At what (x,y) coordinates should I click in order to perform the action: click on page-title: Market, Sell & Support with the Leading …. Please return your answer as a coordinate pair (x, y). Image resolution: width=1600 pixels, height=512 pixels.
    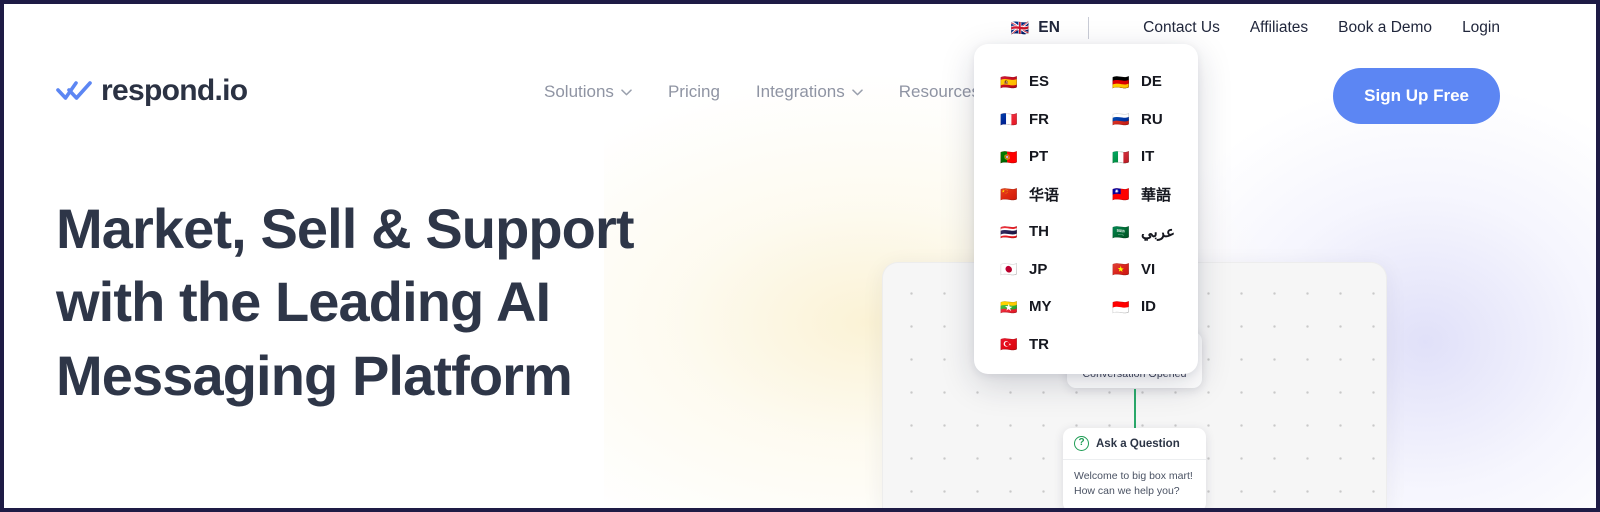
    Looking at the image, I should click on (345, 302).